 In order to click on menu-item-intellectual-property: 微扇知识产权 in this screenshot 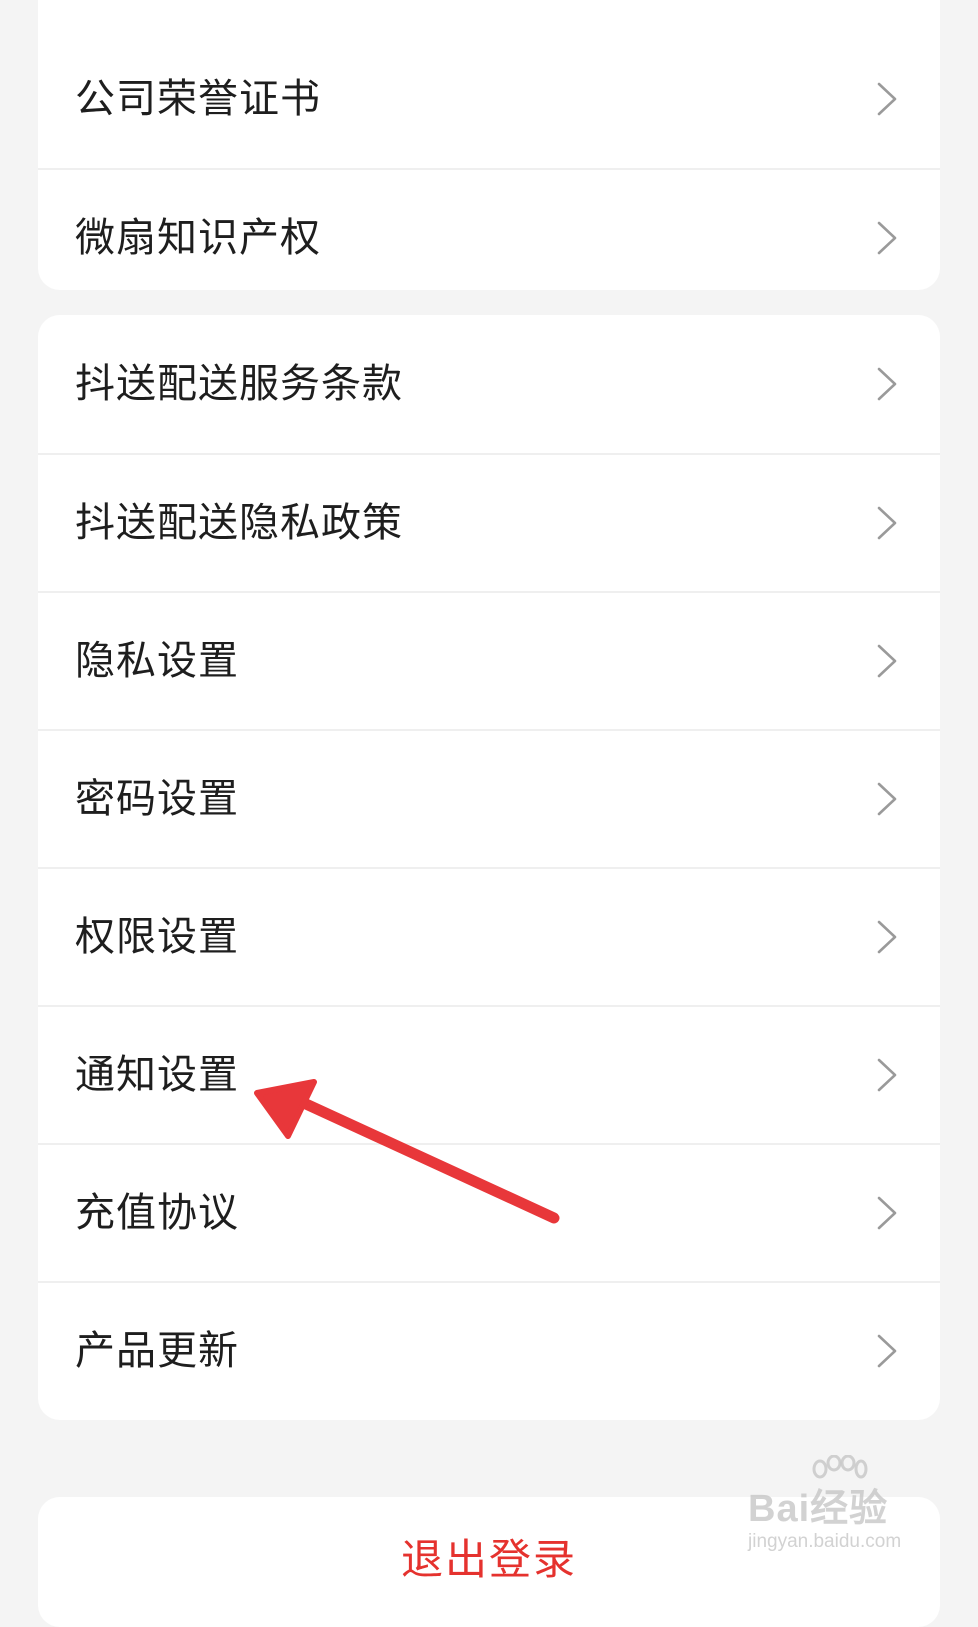, I will do `click(489, 229)`.